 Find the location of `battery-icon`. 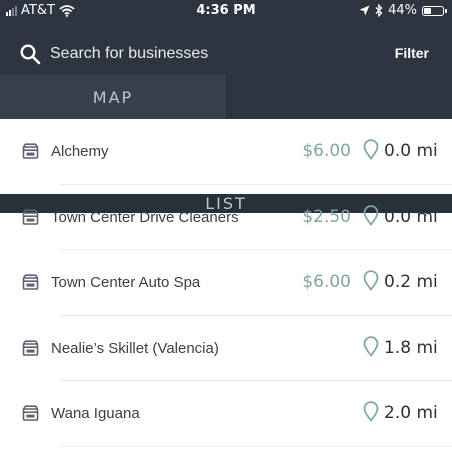

battery-icon is located at coordinates (434, 10).